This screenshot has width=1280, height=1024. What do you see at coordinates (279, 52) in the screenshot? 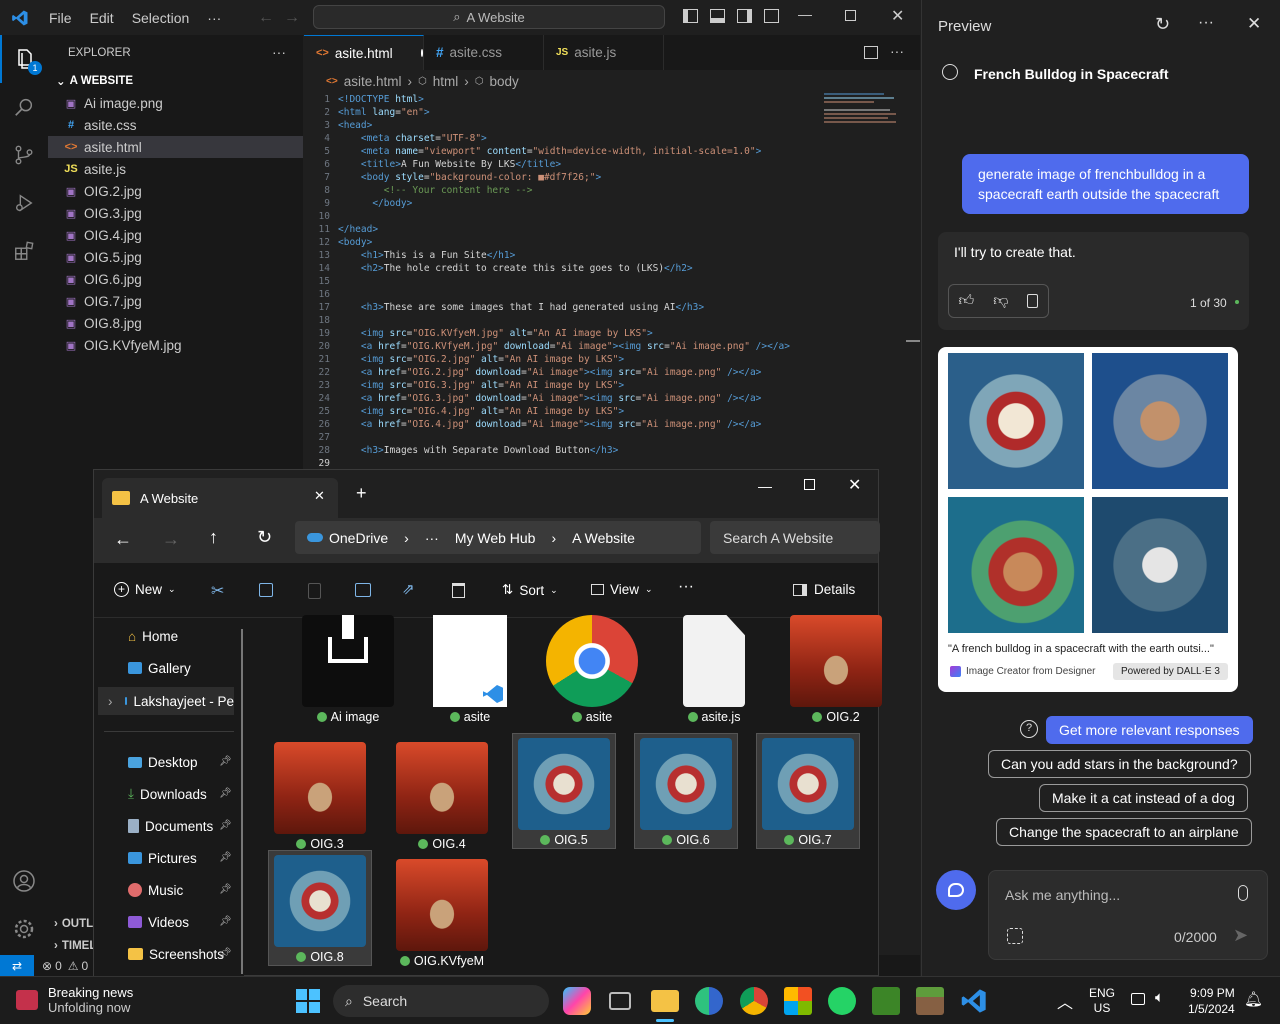
I see `more-actions-icon: ···` at bounding box center [279, 52].